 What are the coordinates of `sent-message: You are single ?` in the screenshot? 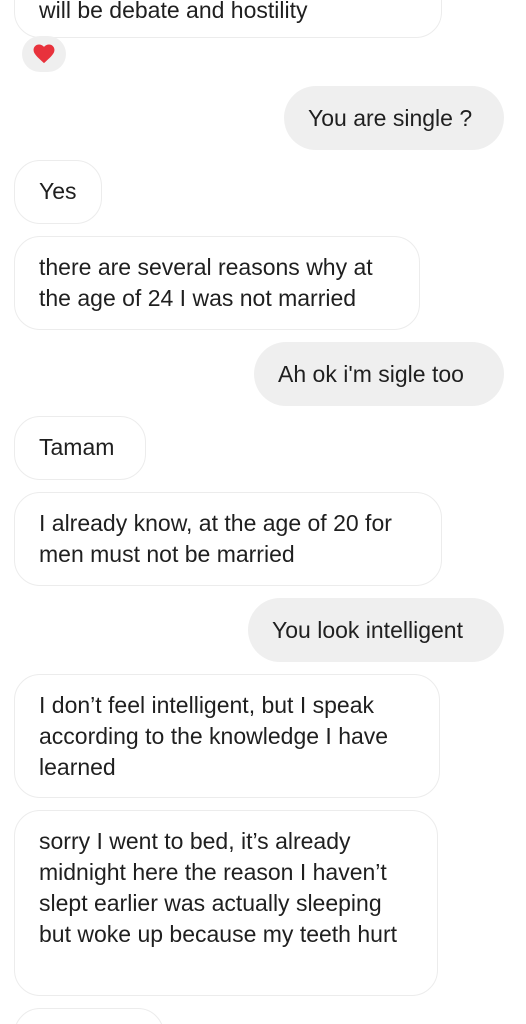 It's located at (394, 118).